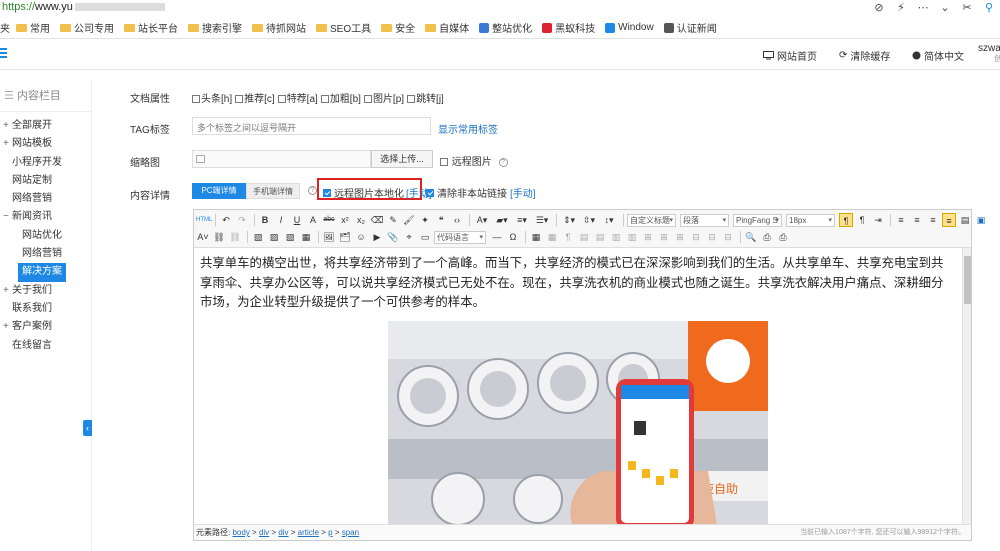 This screenshot has height=551, width=1000. I want to click on insert-row-icon: ▤, so click(584, 237).